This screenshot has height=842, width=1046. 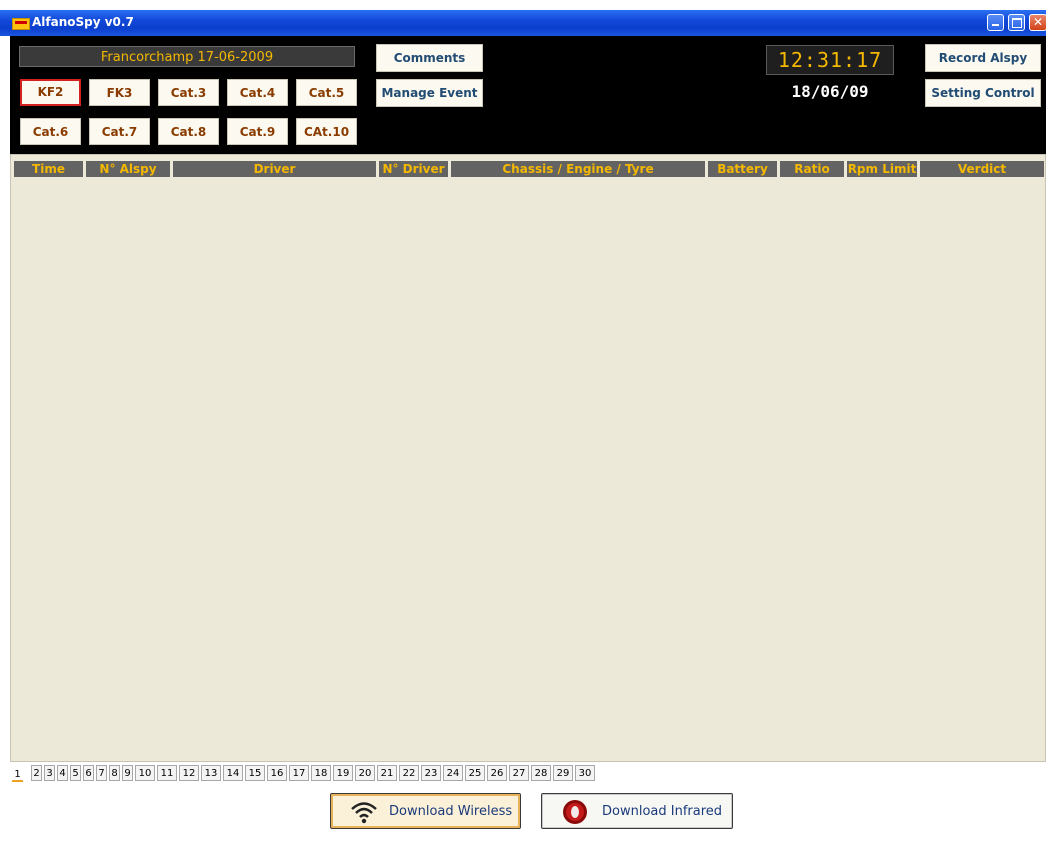 What do you see at coordinates (983, 58) in the screenshot?
I see `record-alspy-button: Record Alspy` at bounding box center [983, 58].